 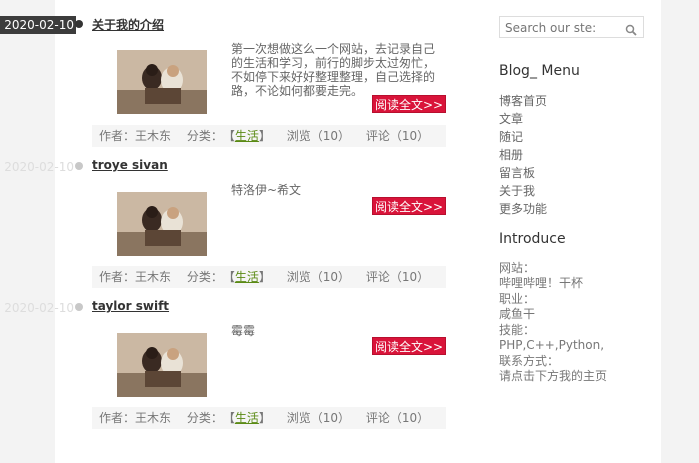 What do you see at coordinates (130, 306) in the screenshot?
I see `post-title-link: taylor swift` at bounding box center [130, 306].